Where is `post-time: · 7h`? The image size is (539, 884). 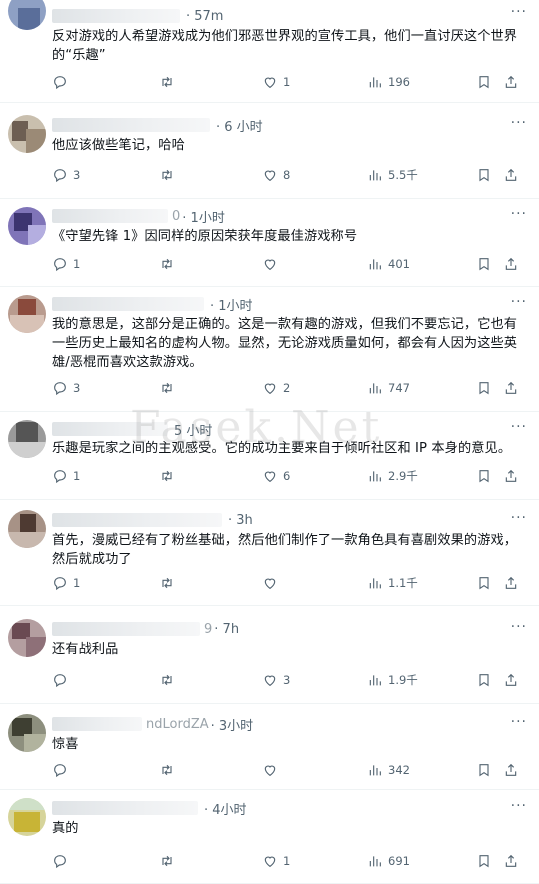
post-time: · 7h is located at coordinates (226, 629).